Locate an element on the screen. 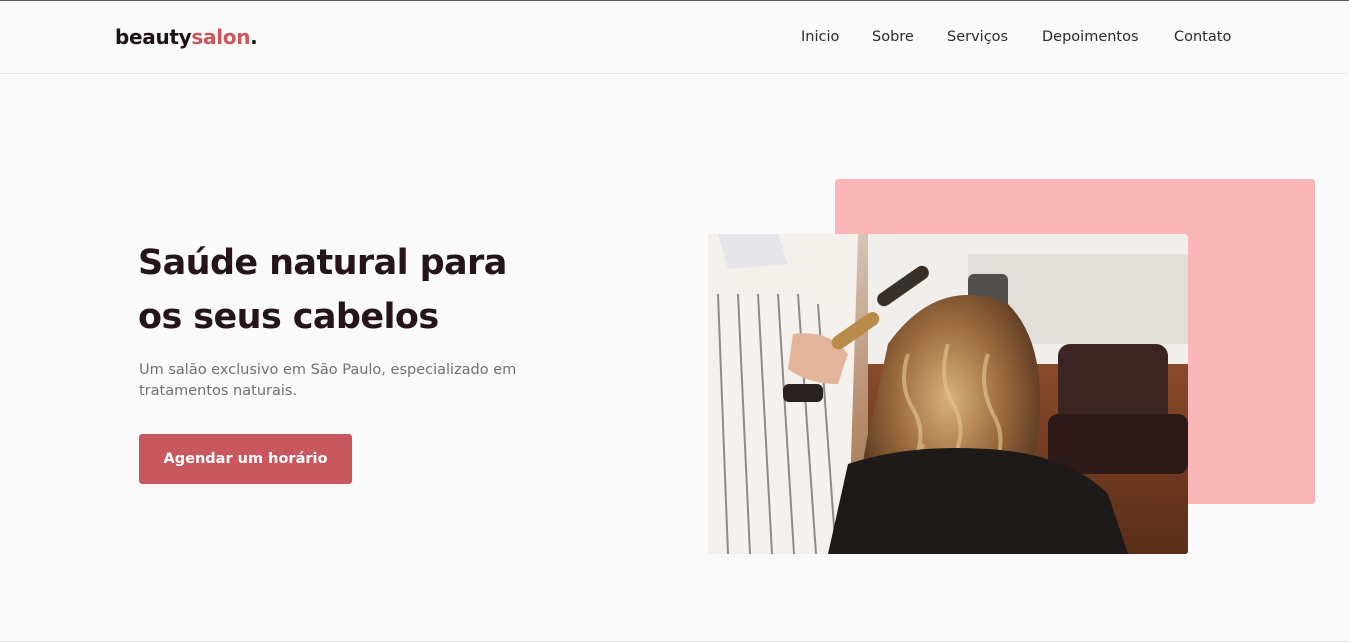 The width and height of the screenshot is (1349, 643). hero-title: Saúde natural para os seus cabelos is located at coordinates (322, 290).